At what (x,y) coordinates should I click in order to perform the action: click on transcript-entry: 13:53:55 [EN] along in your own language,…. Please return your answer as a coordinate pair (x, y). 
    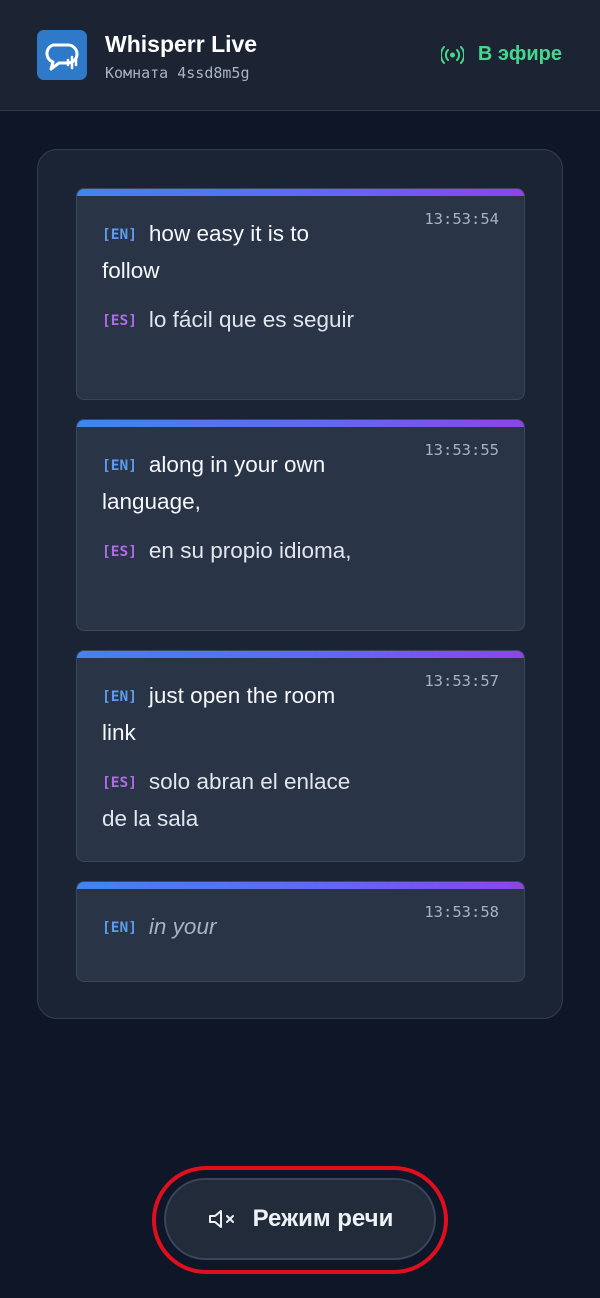
    Looking at the image, I should click on (300, 525).